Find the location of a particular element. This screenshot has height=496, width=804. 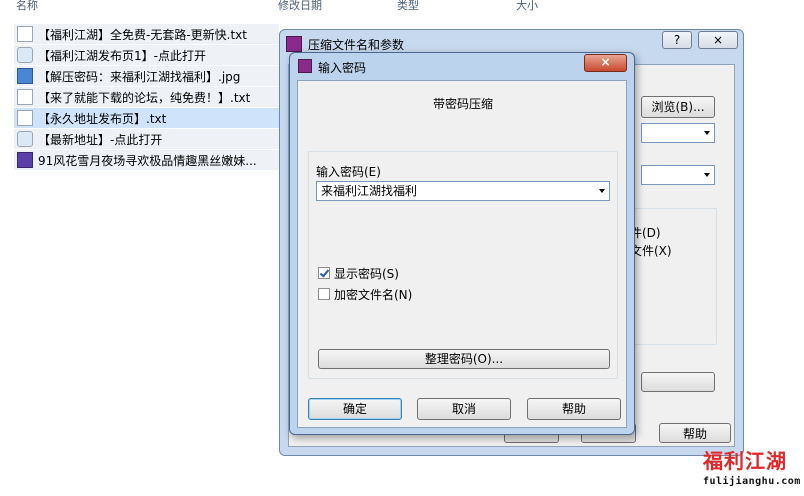

watermark-url: fulijianghu.com is located at coordinates (752, 481).